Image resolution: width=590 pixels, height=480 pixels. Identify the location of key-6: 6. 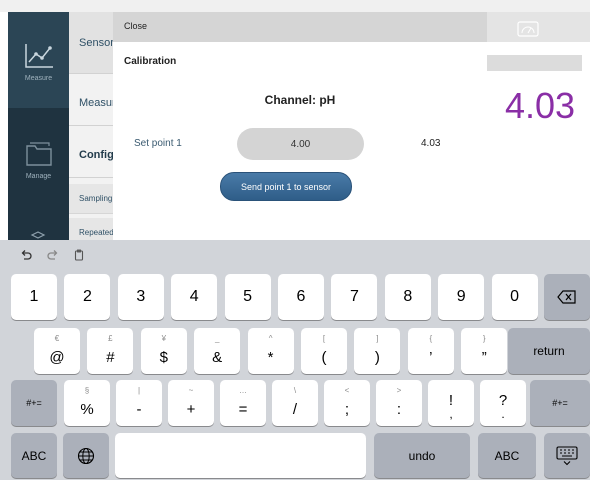
(301, 297).